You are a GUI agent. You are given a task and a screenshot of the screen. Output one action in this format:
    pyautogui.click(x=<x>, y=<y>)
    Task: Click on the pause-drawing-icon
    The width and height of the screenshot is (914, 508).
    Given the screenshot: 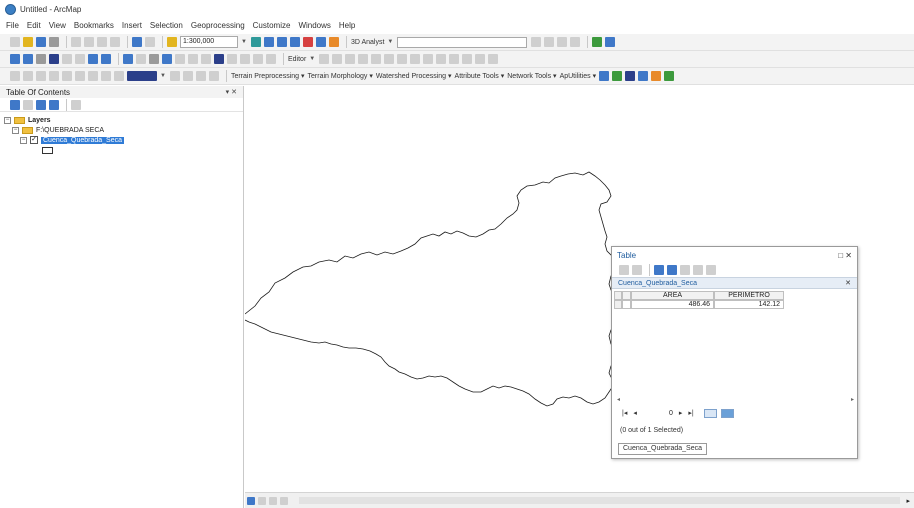 What is the action you would take?
    pyautogui.click(x=284, y=500)
    